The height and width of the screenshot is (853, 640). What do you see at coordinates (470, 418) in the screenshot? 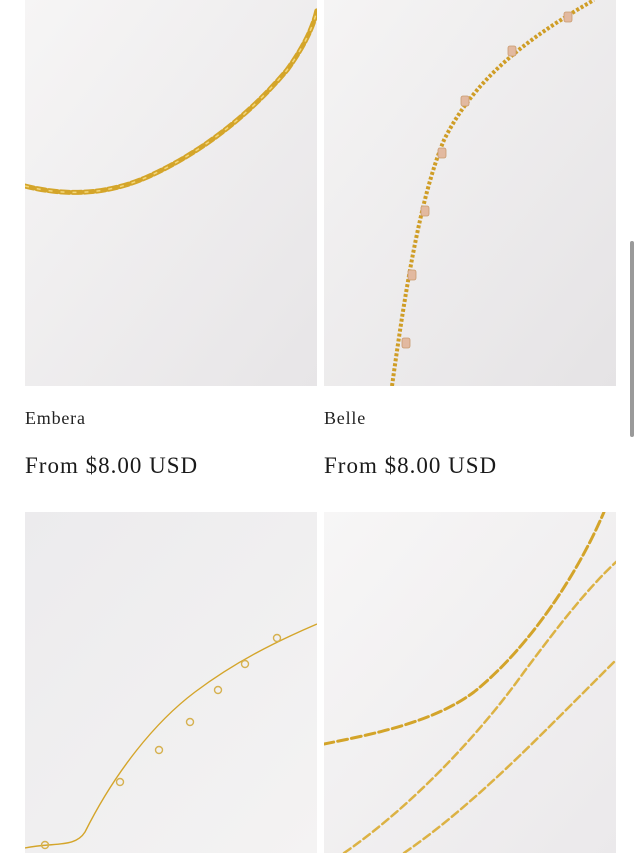
I see `product-title: Belle` at bounding box center [470, 418].